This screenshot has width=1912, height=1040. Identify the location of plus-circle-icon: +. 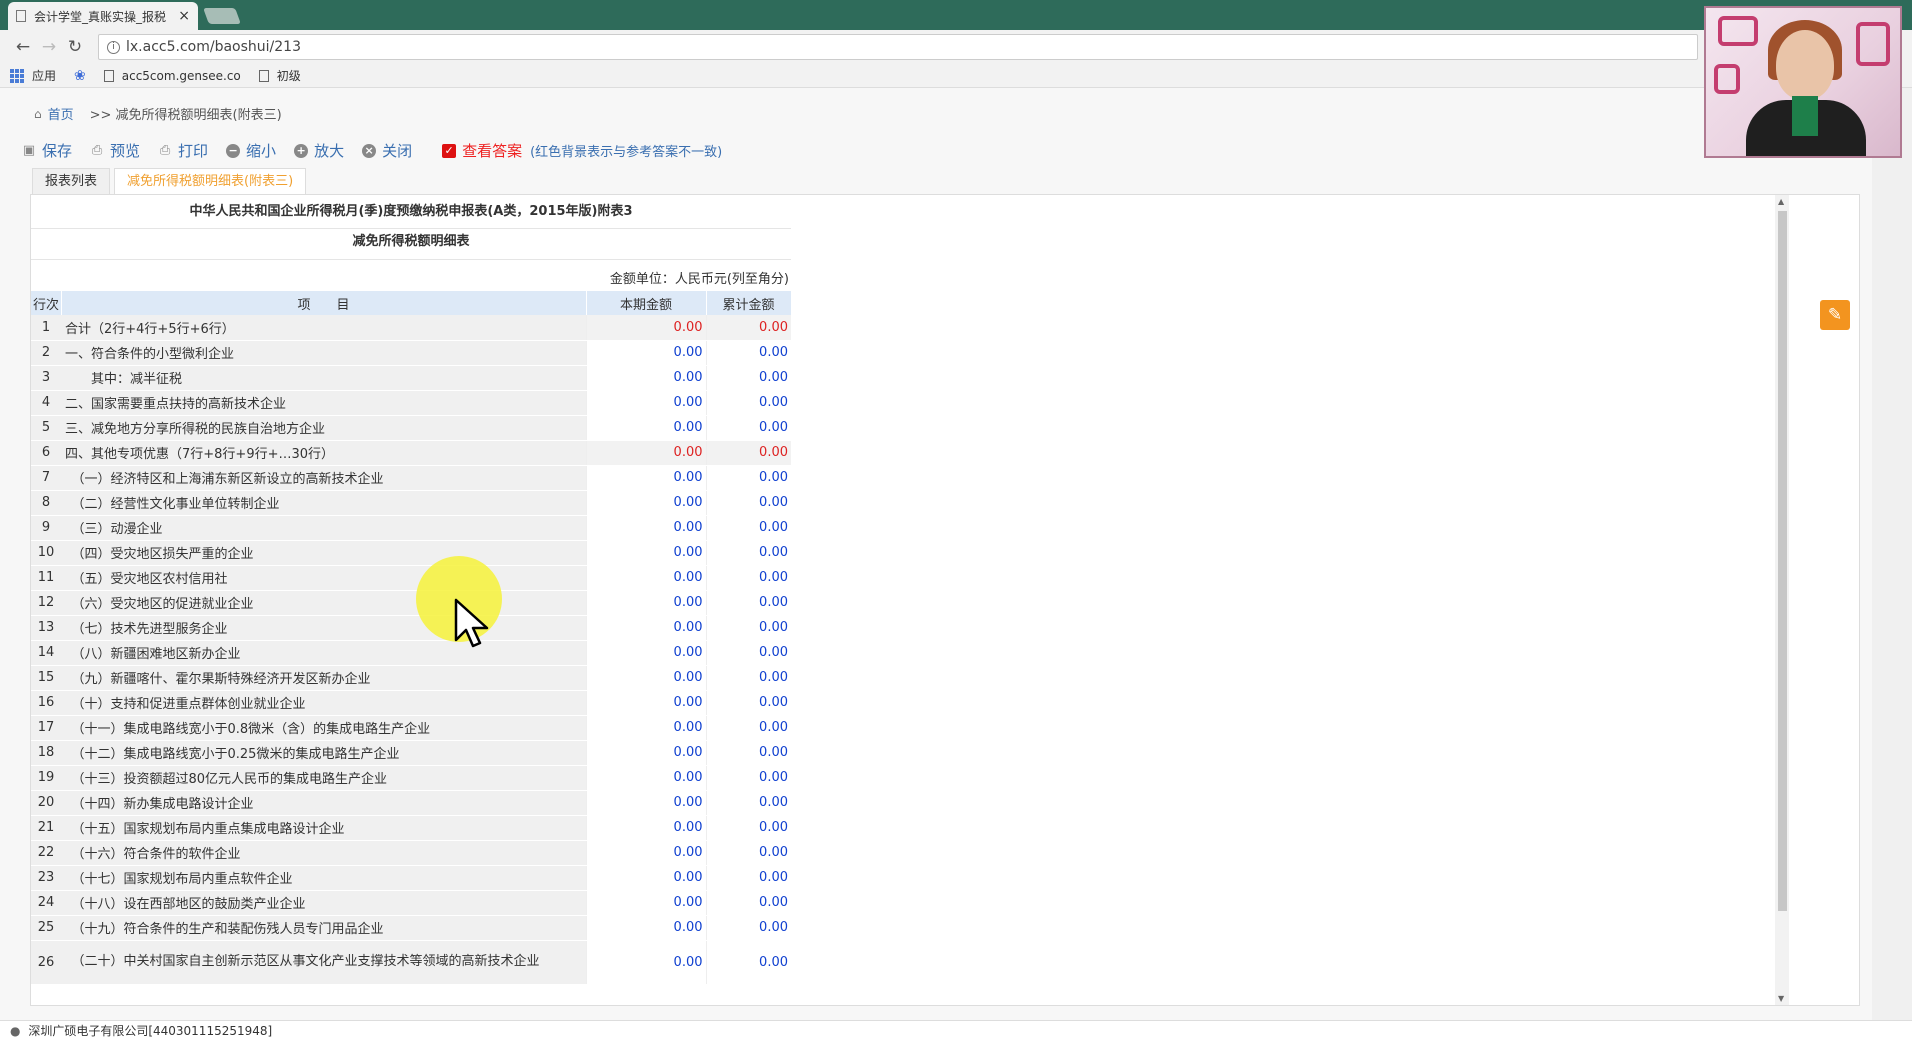
(301, 150).